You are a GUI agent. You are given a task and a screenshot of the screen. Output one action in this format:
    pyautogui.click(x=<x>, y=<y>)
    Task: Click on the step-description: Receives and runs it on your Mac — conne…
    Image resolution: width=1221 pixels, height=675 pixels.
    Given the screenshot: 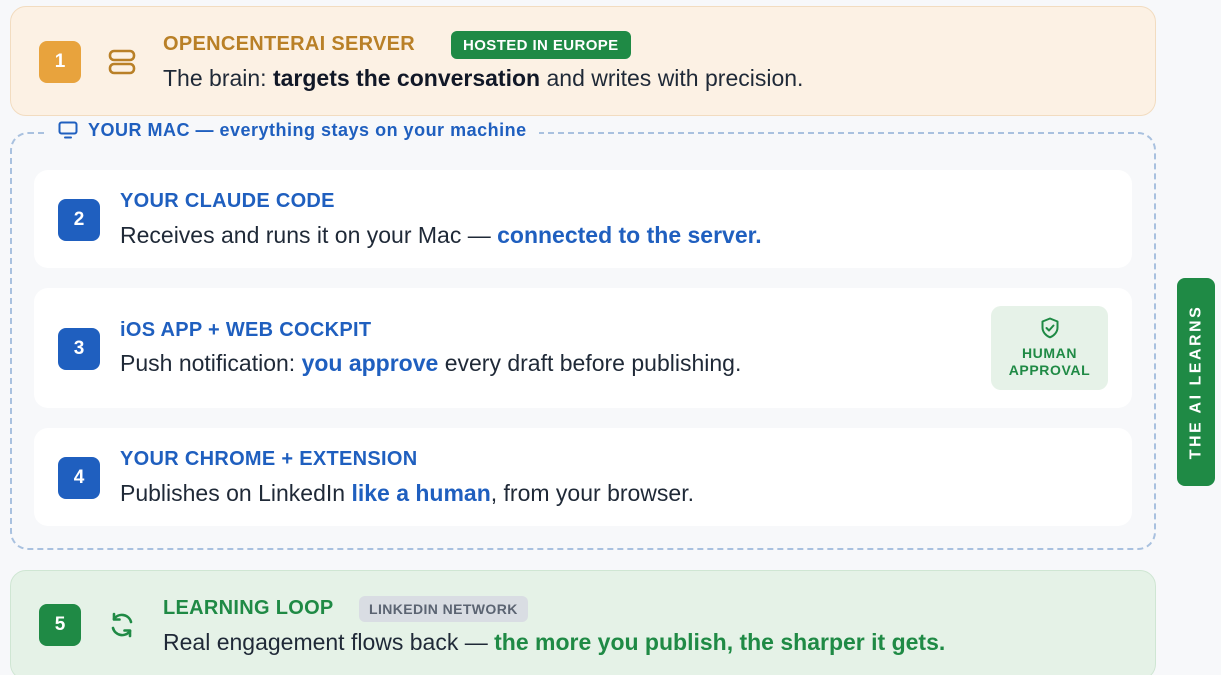 What is the action you would take?
    pyautogui.click(x=441, y=235)
    